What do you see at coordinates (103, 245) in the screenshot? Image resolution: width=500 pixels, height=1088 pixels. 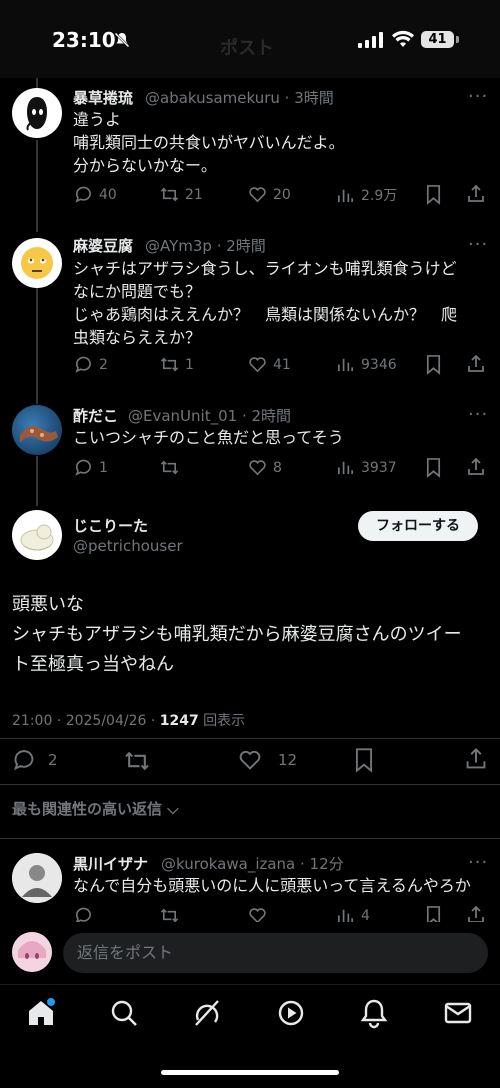 I see `reply-author-name: 麻婆豆腐` at bounding box center [103, 245].